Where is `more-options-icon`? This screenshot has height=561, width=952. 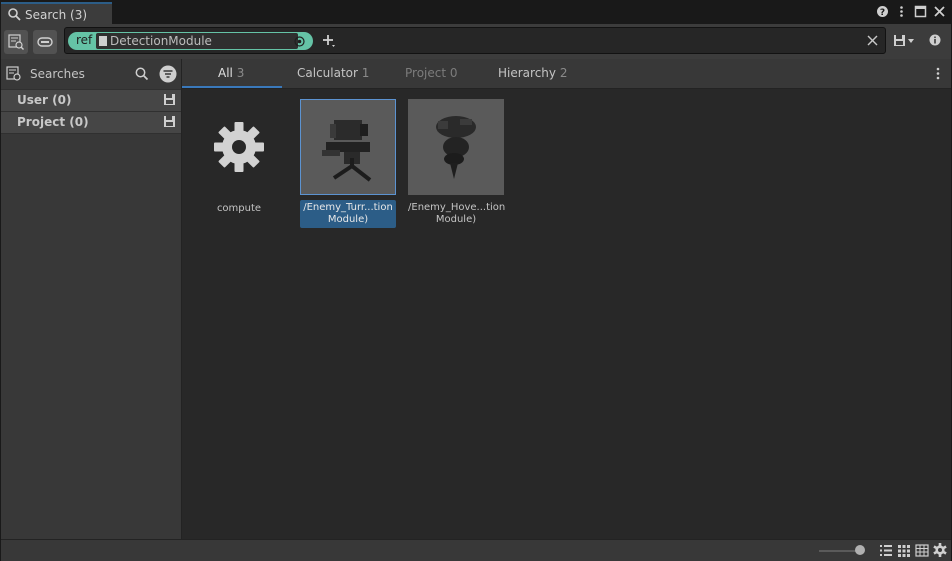
more-options-icon is located at coordinates (938, 74).